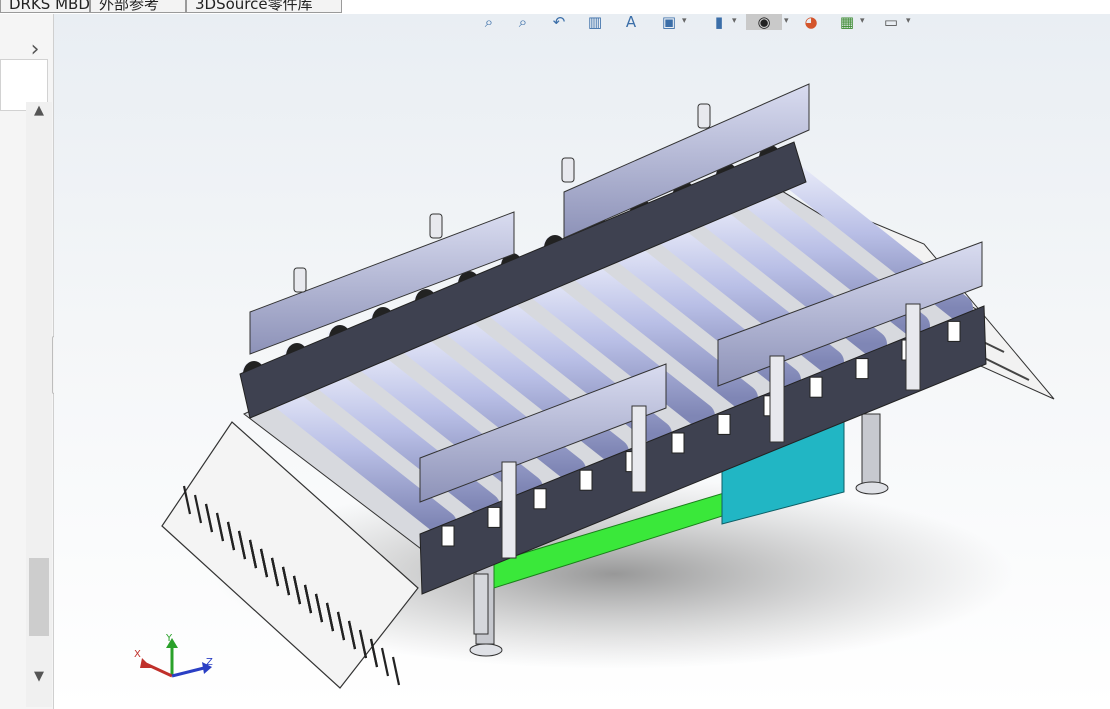 The height and width of the screenshot is (709, 1110). I want to click on scroll-thumb, so click(39, 597).